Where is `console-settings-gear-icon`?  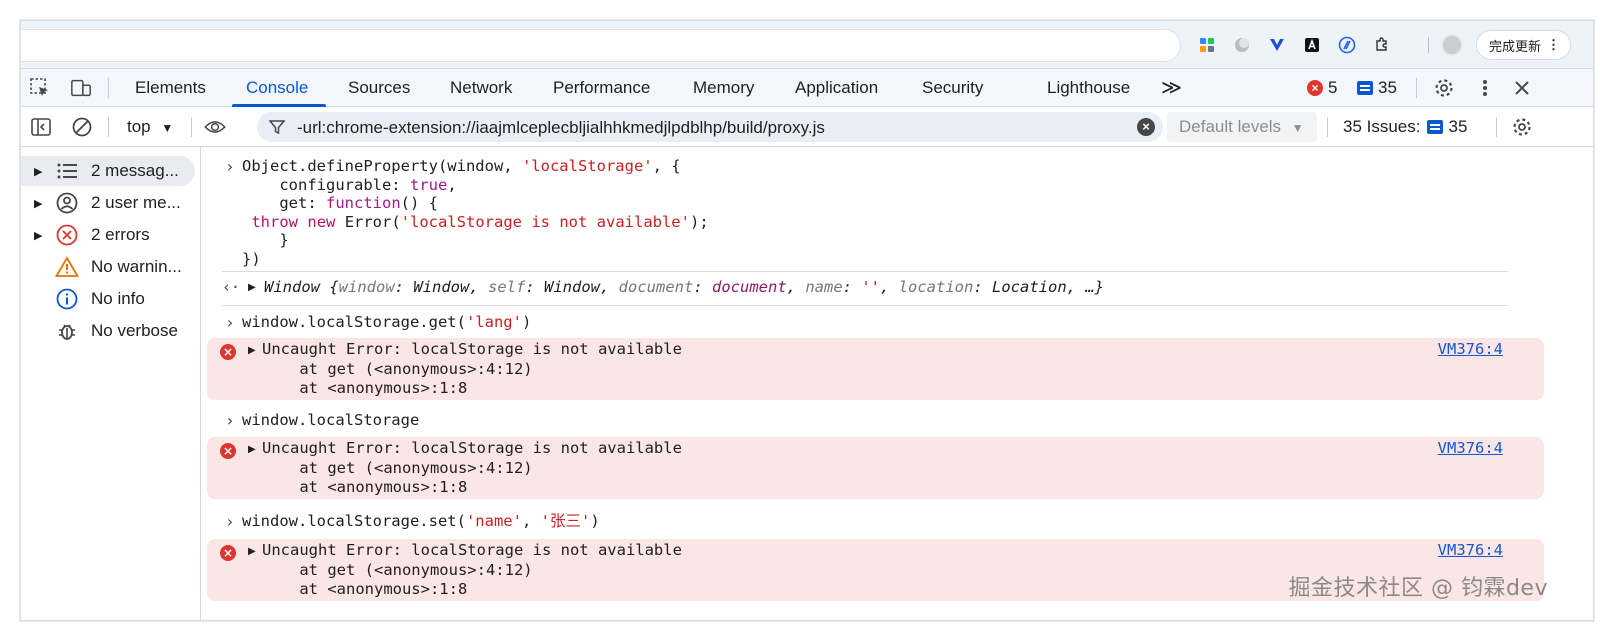 console-settings-gear-icon is located at coordinates (1522, 127).